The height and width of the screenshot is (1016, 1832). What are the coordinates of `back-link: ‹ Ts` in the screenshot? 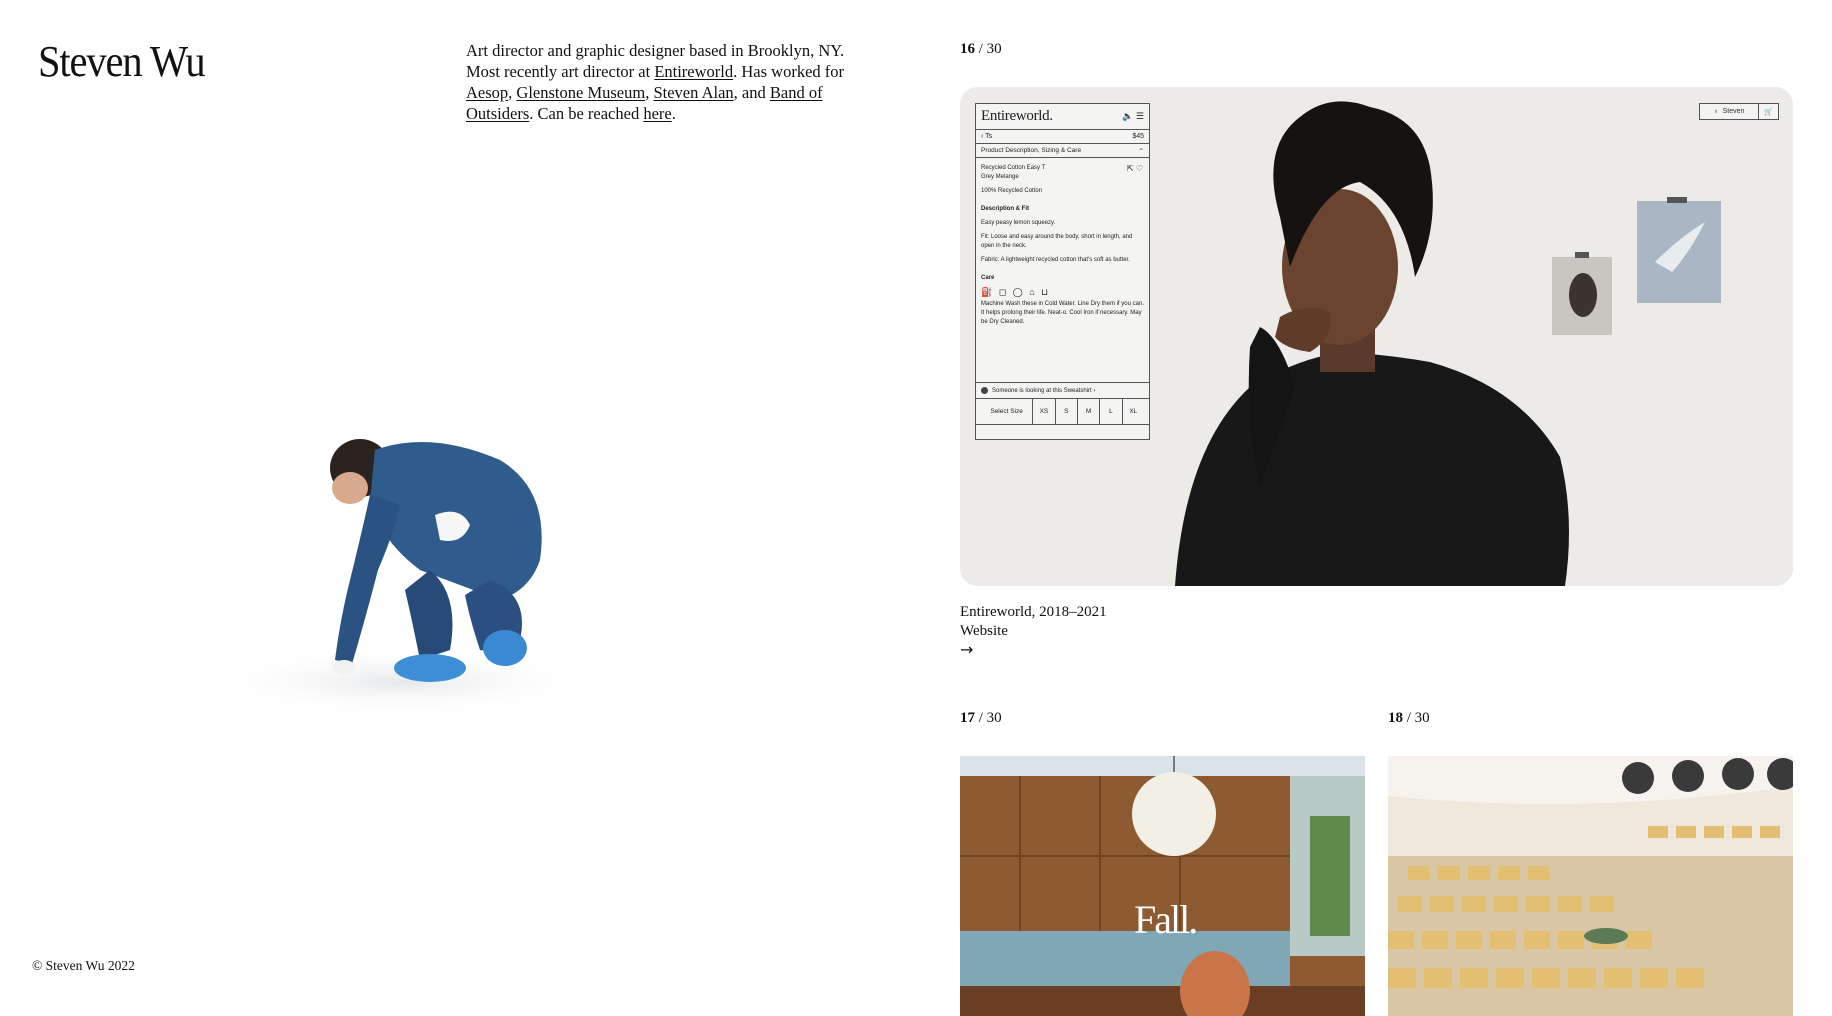 It's located at (986, 136).